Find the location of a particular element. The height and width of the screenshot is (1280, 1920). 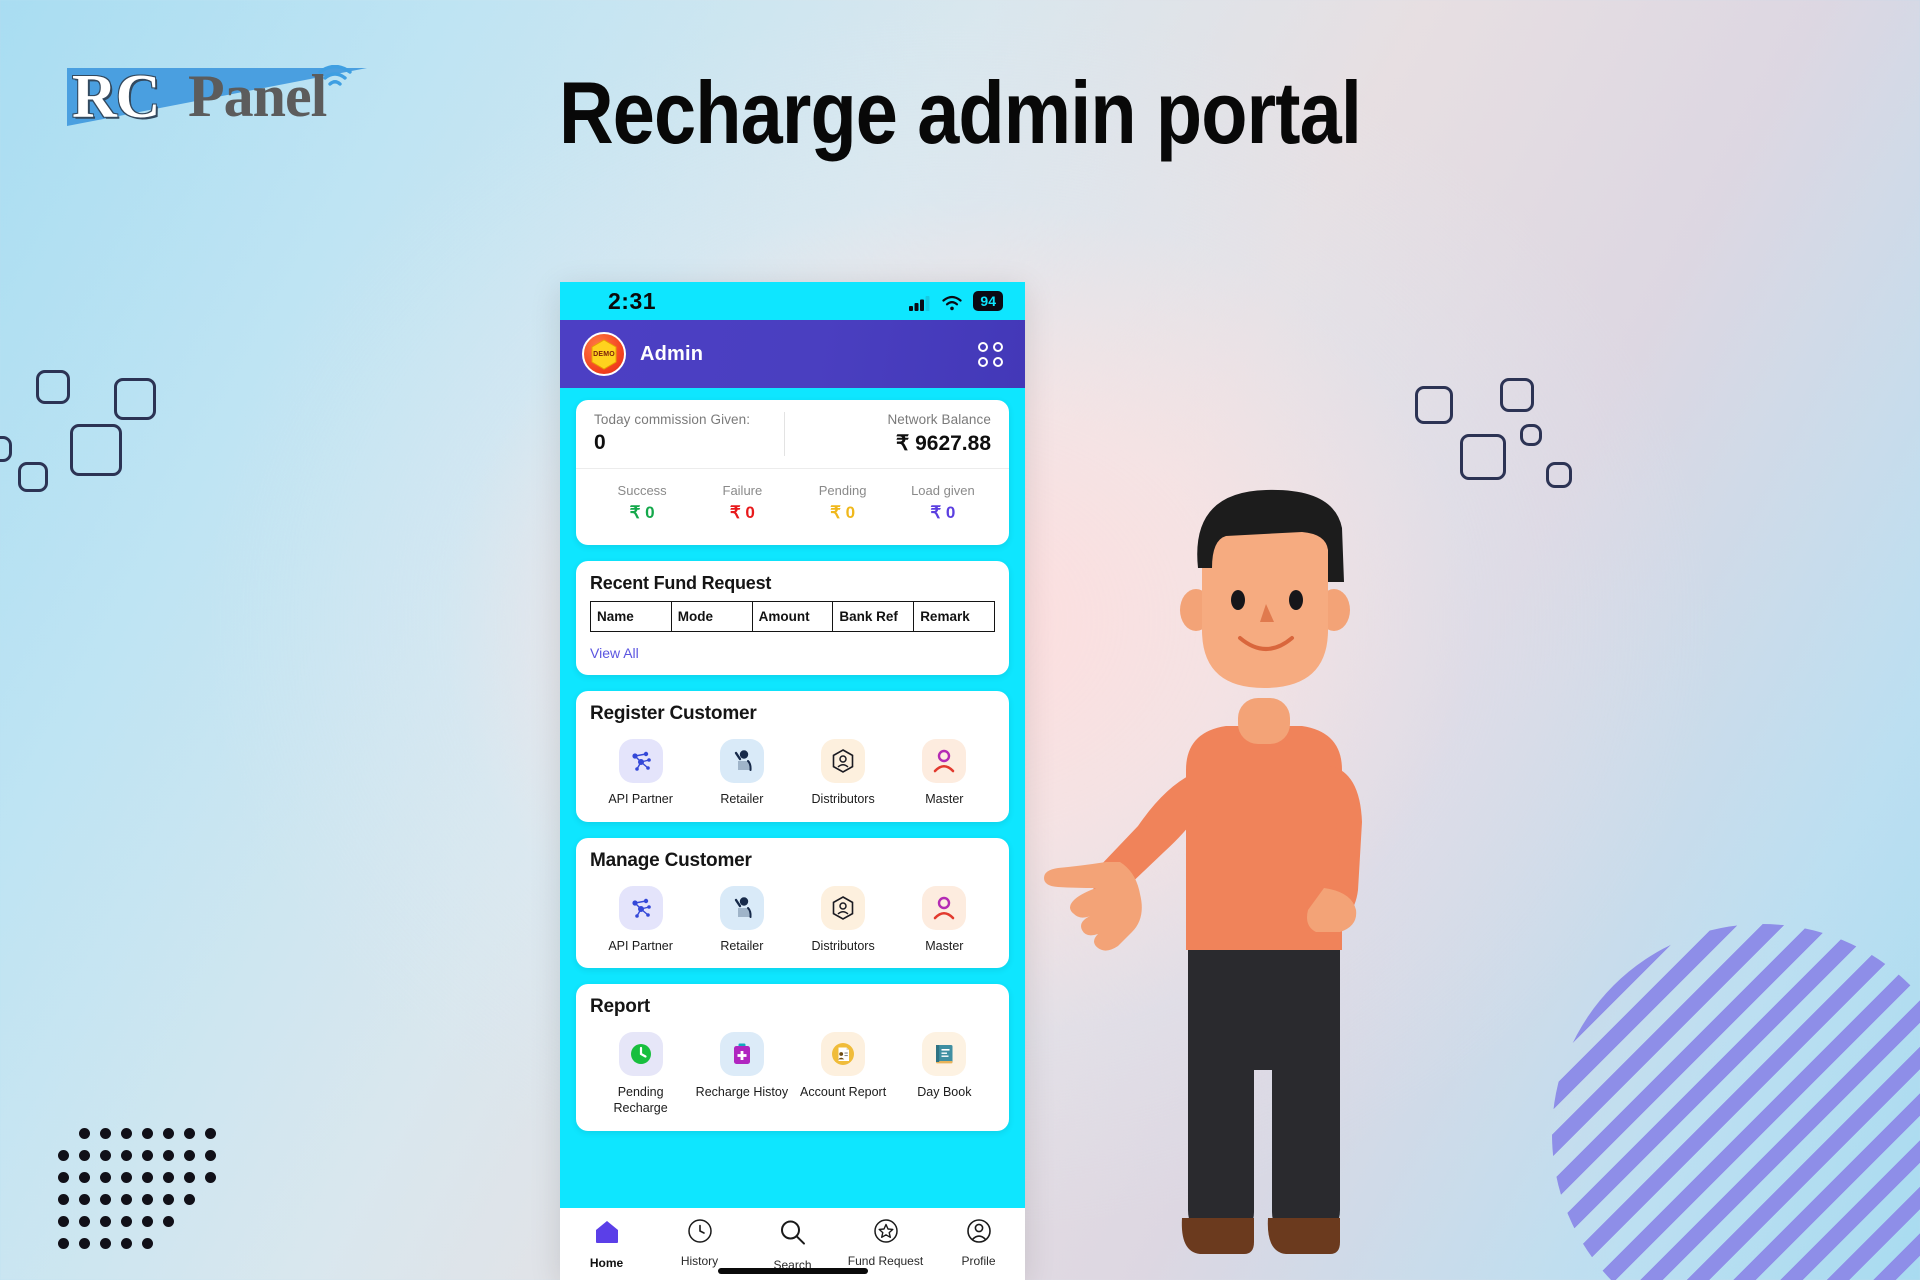

stat-success: Success ₹ 0 is located at coordinates (642, 503).